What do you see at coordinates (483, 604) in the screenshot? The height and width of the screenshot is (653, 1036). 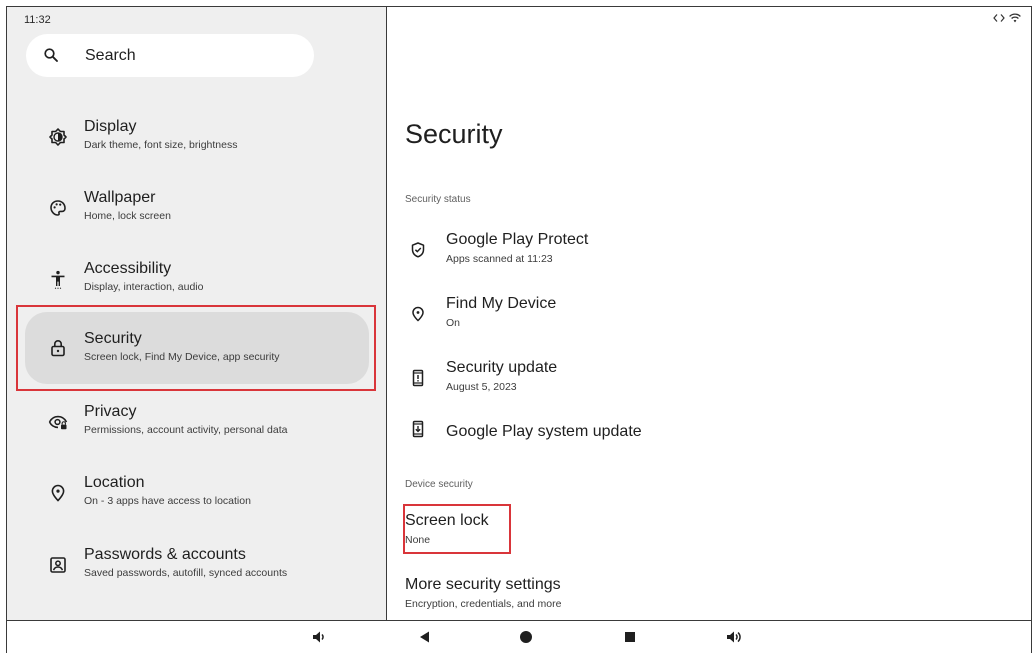 I see `pref-subtitle: Encryption, credentials, and more` at bounding box center [483, 604].